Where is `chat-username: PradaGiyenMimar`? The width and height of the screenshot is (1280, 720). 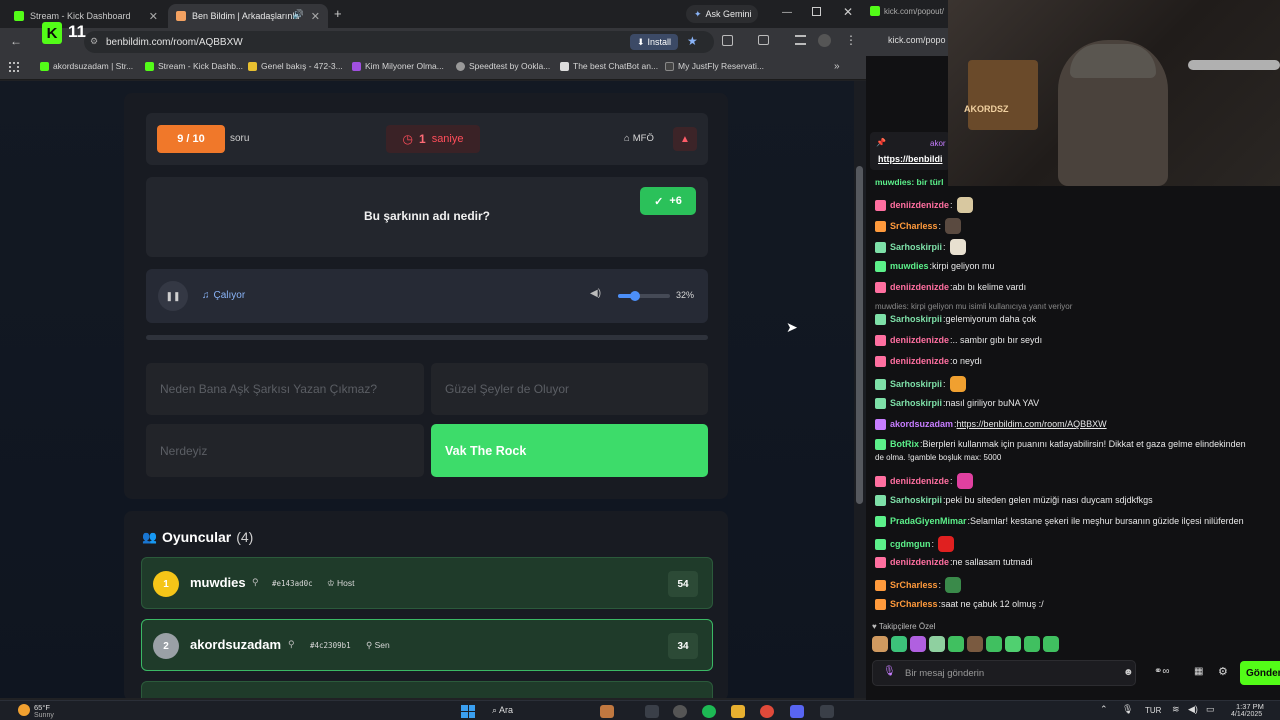
chat-username: PradaGiyenMimar is located at coordinates (928, 521).